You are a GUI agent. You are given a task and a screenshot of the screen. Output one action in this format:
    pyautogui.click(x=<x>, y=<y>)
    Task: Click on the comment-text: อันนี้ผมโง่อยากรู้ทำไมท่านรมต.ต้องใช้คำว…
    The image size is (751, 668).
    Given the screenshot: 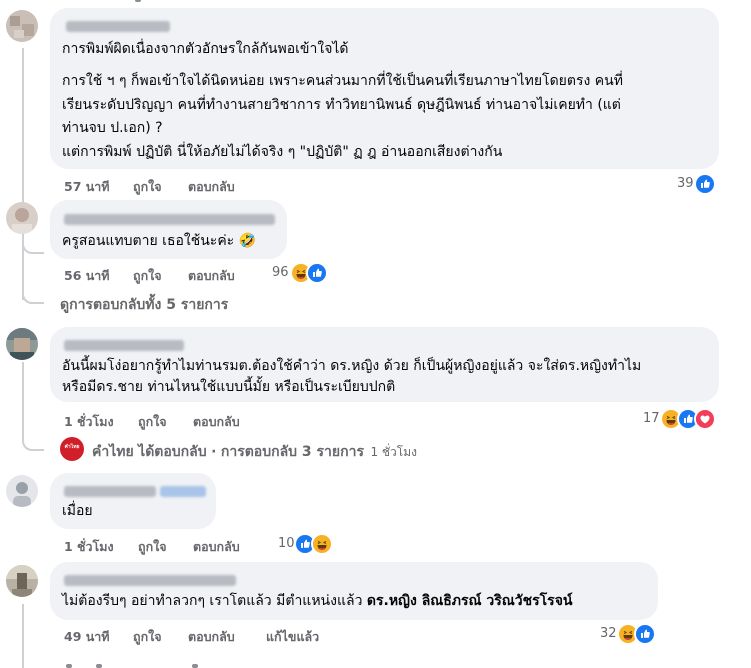 What is the action you would take?
    pyautogui.click(x=352, y=366)
    